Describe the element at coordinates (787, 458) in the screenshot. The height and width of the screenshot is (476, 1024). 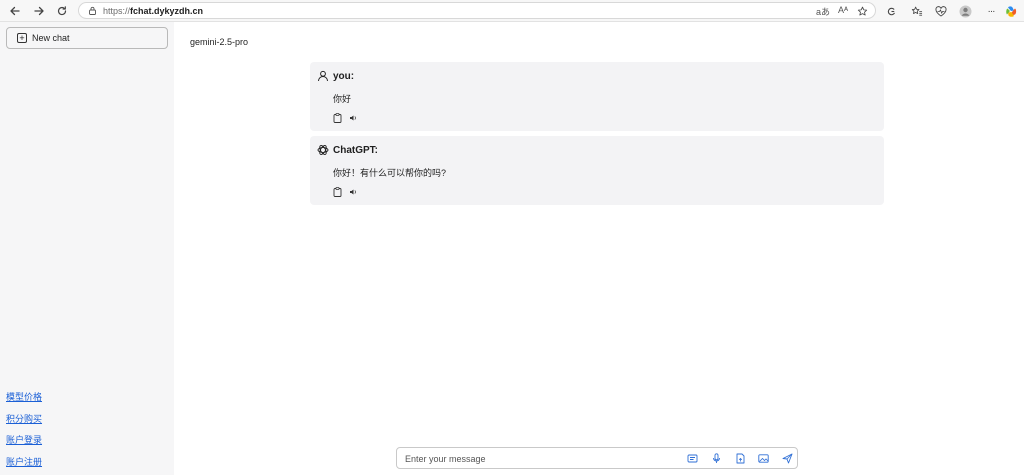
I see `send-icon` at that location.